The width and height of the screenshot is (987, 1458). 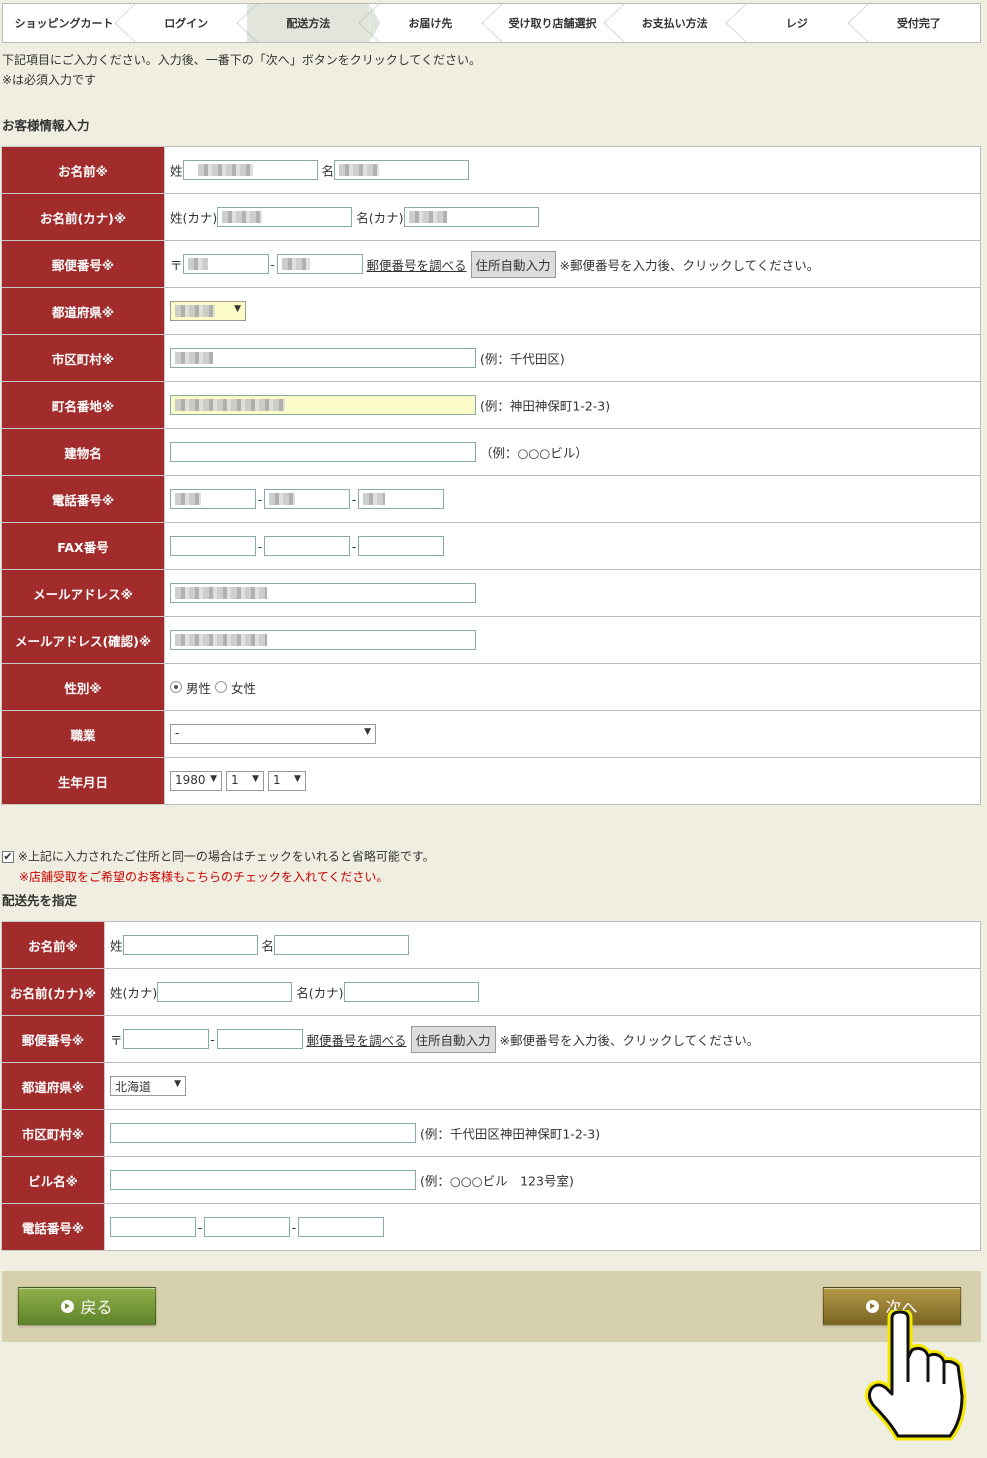 What do you see at coordinates (491, 945) in the screenshot?
I see `d-row-name: お名前※ 姓 名` at bounding box center [491, 945].